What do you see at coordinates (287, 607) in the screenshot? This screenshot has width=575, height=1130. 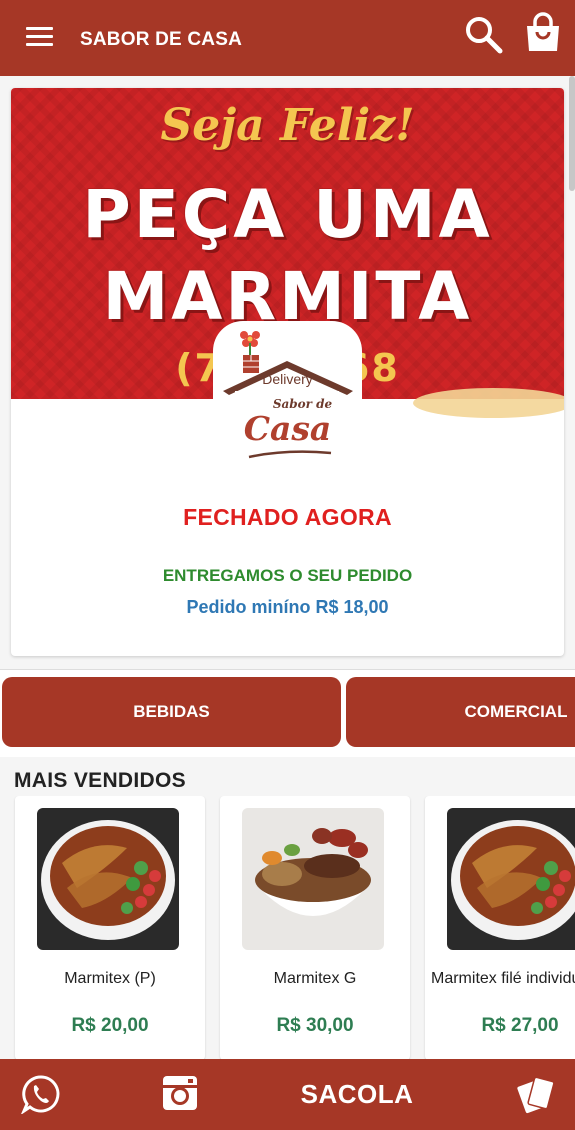 I see `min-order-info: Pedido miníno R$ 18,00` at bounding box center [287, 607].